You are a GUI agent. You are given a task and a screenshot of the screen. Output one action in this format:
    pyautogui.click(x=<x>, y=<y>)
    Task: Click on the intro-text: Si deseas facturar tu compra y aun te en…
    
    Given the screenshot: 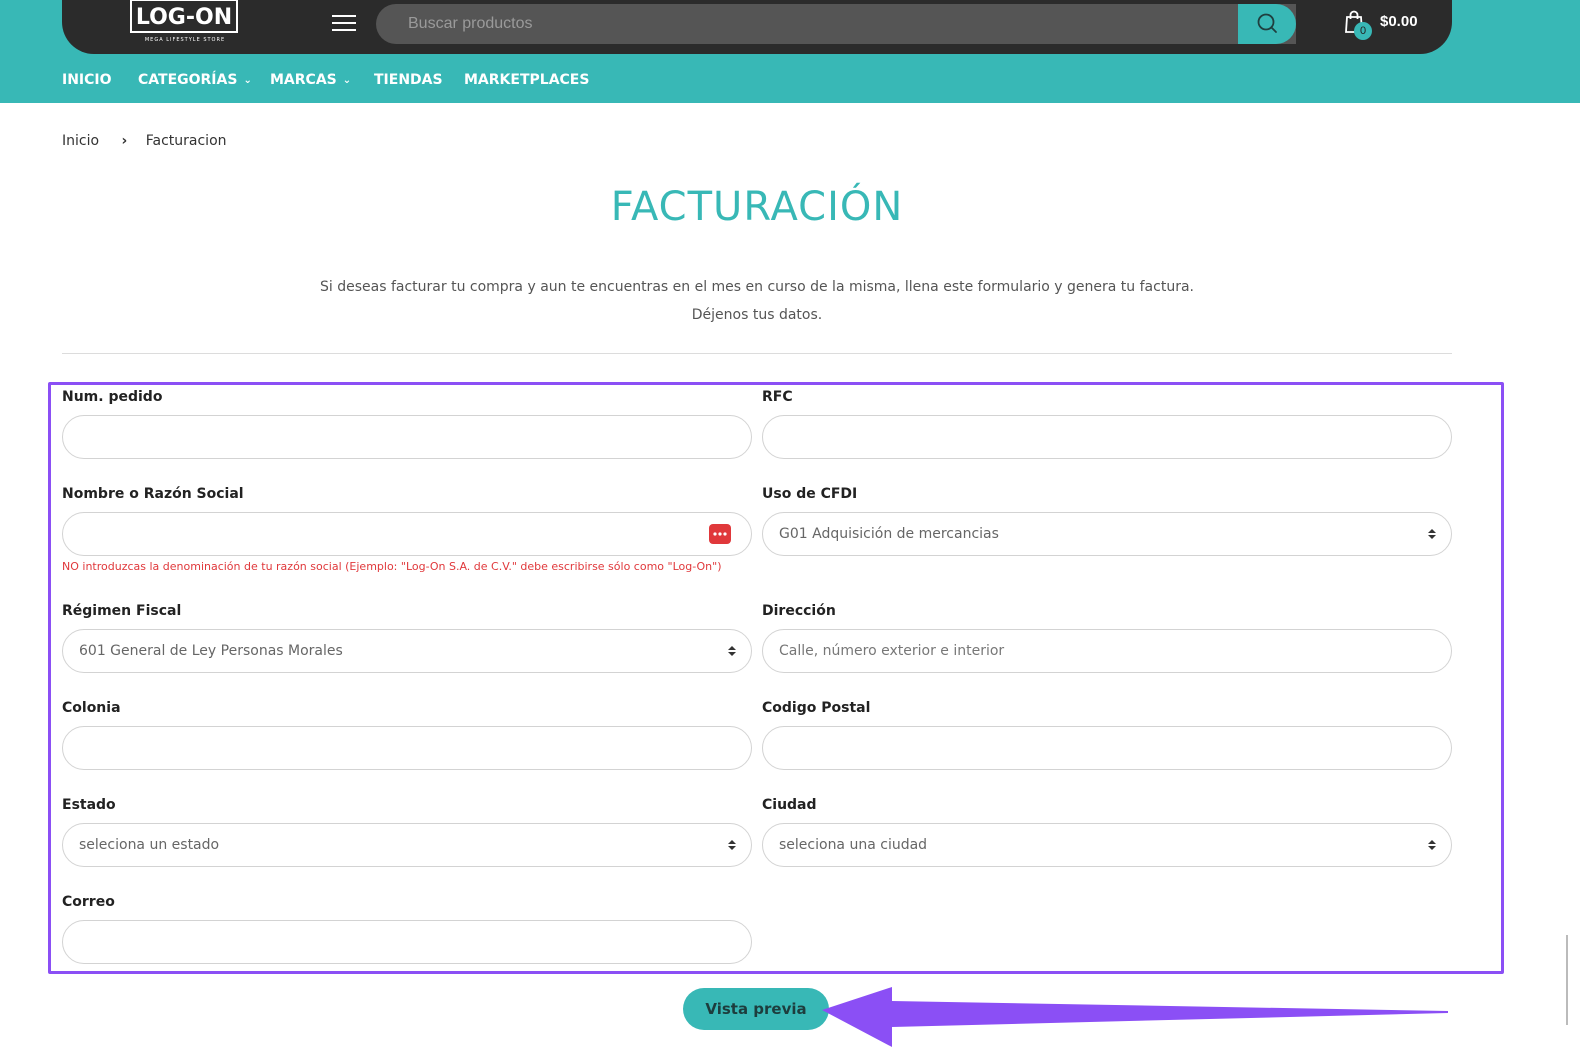 What is the action you would take?
    pyautogui.click(x=757, y=301)
    